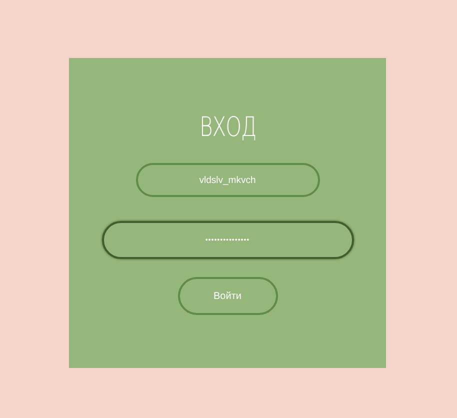  I want to click on username-field: vldslv_mkvch, so click(228, 180).